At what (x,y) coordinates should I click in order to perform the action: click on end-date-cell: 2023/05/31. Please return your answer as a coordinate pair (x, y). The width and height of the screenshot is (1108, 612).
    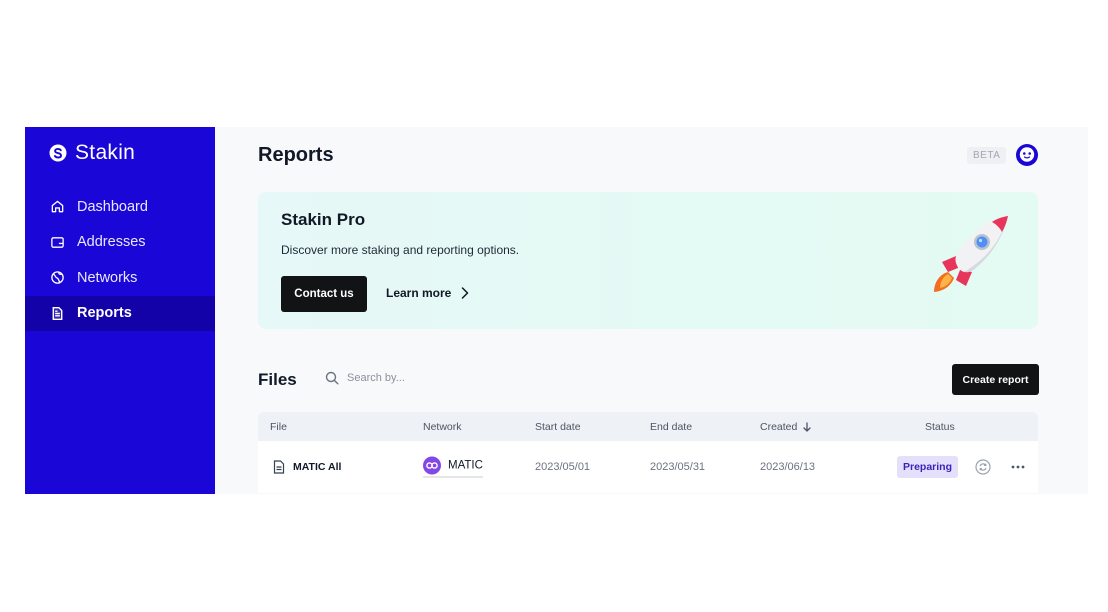
    Looking at the image, I should click on (678, 467).